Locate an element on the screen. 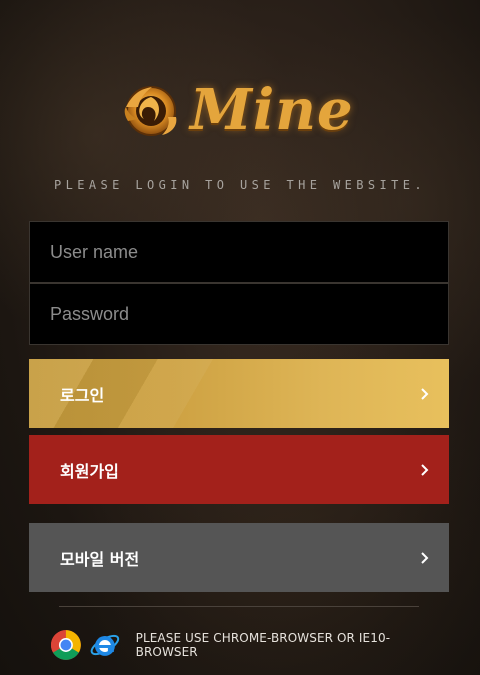  username-input is located at coordinates (249, 252).